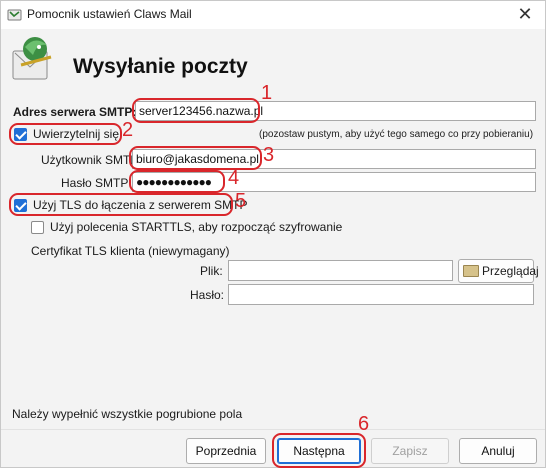 The height and width of the screenshot is (468, 546). Describe the element at coordinates (241, 201) in the screenshot. I see `annotation-number-5: 5` at that location.